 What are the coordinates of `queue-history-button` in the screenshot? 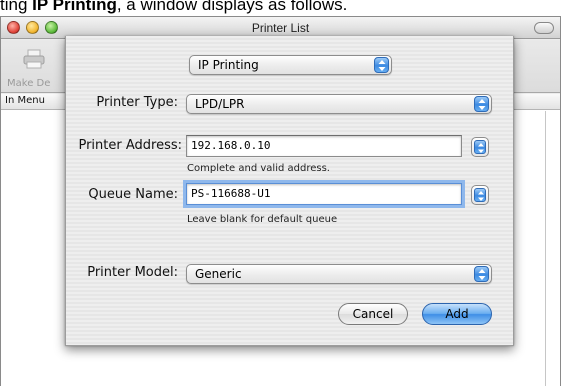 It's located at (480, 195).